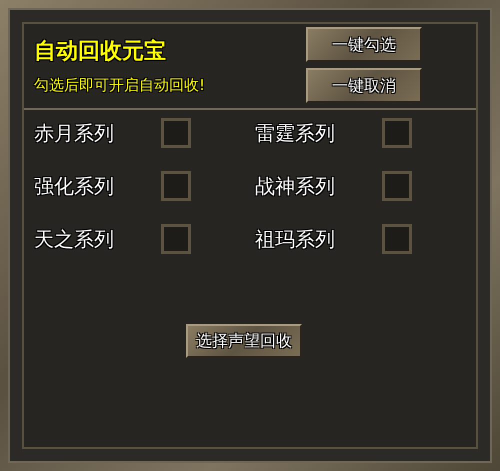 The width and height of the screenshot is (500, 471). What do you see at coordinates (364, 85) in the screenshot?
I see `action-button: 一键取消` at bounding box center [364, 85].